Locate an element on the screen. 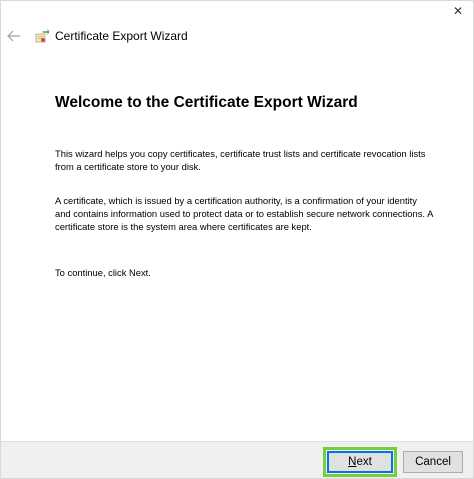 This screenshot has width=474, height=479. back-arrow-icon is located at coordinates (13, 36).